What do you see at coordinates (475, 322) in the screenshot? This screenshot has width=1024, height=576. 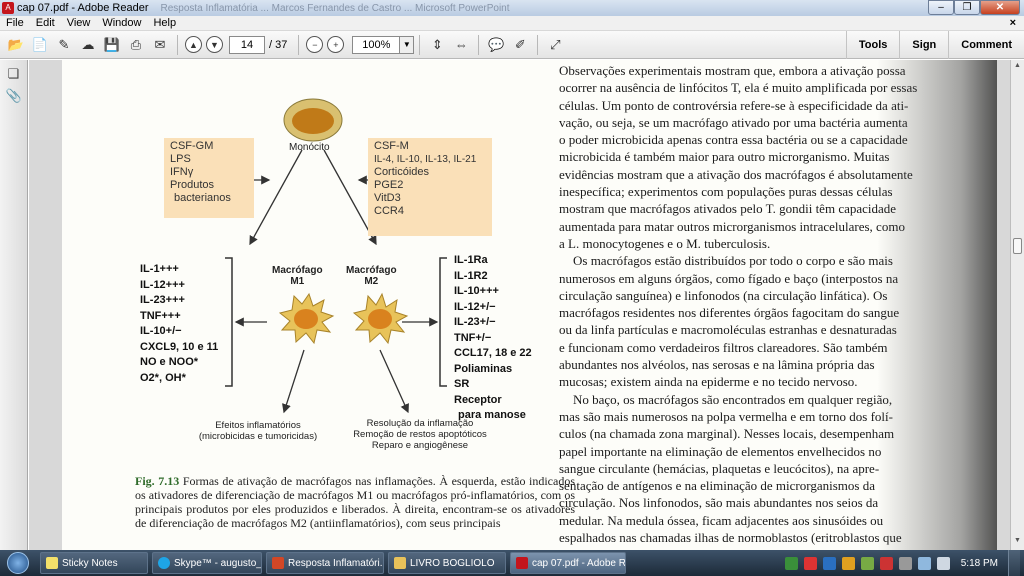 I see `m2-product: IL-23+/−` at bounding box center [475, 322].